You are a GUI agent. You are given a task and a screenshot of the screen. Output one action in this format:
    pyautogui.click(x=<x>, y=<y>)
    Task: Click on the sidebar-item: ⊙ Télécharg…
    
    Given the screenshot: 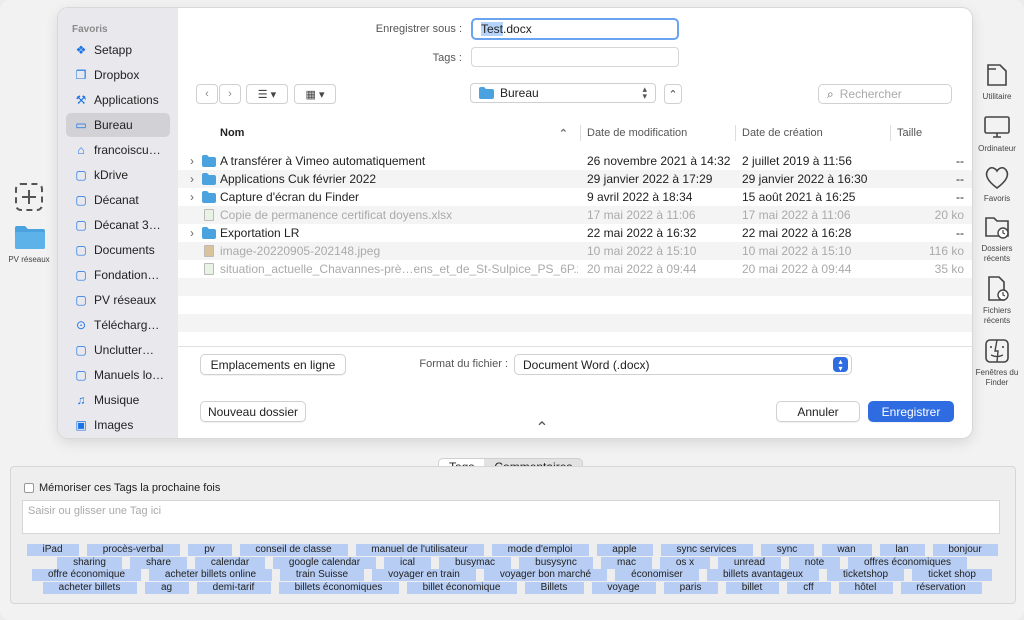 What is the action you would take?
    pyautogui.click(x=118, y=325)
    